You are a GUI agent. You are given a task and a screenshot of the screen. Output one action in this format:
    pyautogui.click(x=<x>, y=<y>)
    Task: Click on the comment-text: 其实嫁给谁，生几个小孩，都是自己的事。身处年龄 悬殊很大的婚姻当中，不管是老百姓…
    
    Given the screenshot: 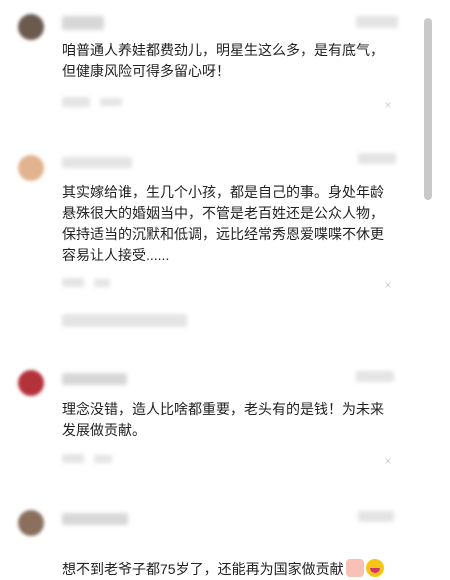 What is the action you would take?
    pyautogui.click(x=223, y=223)
    